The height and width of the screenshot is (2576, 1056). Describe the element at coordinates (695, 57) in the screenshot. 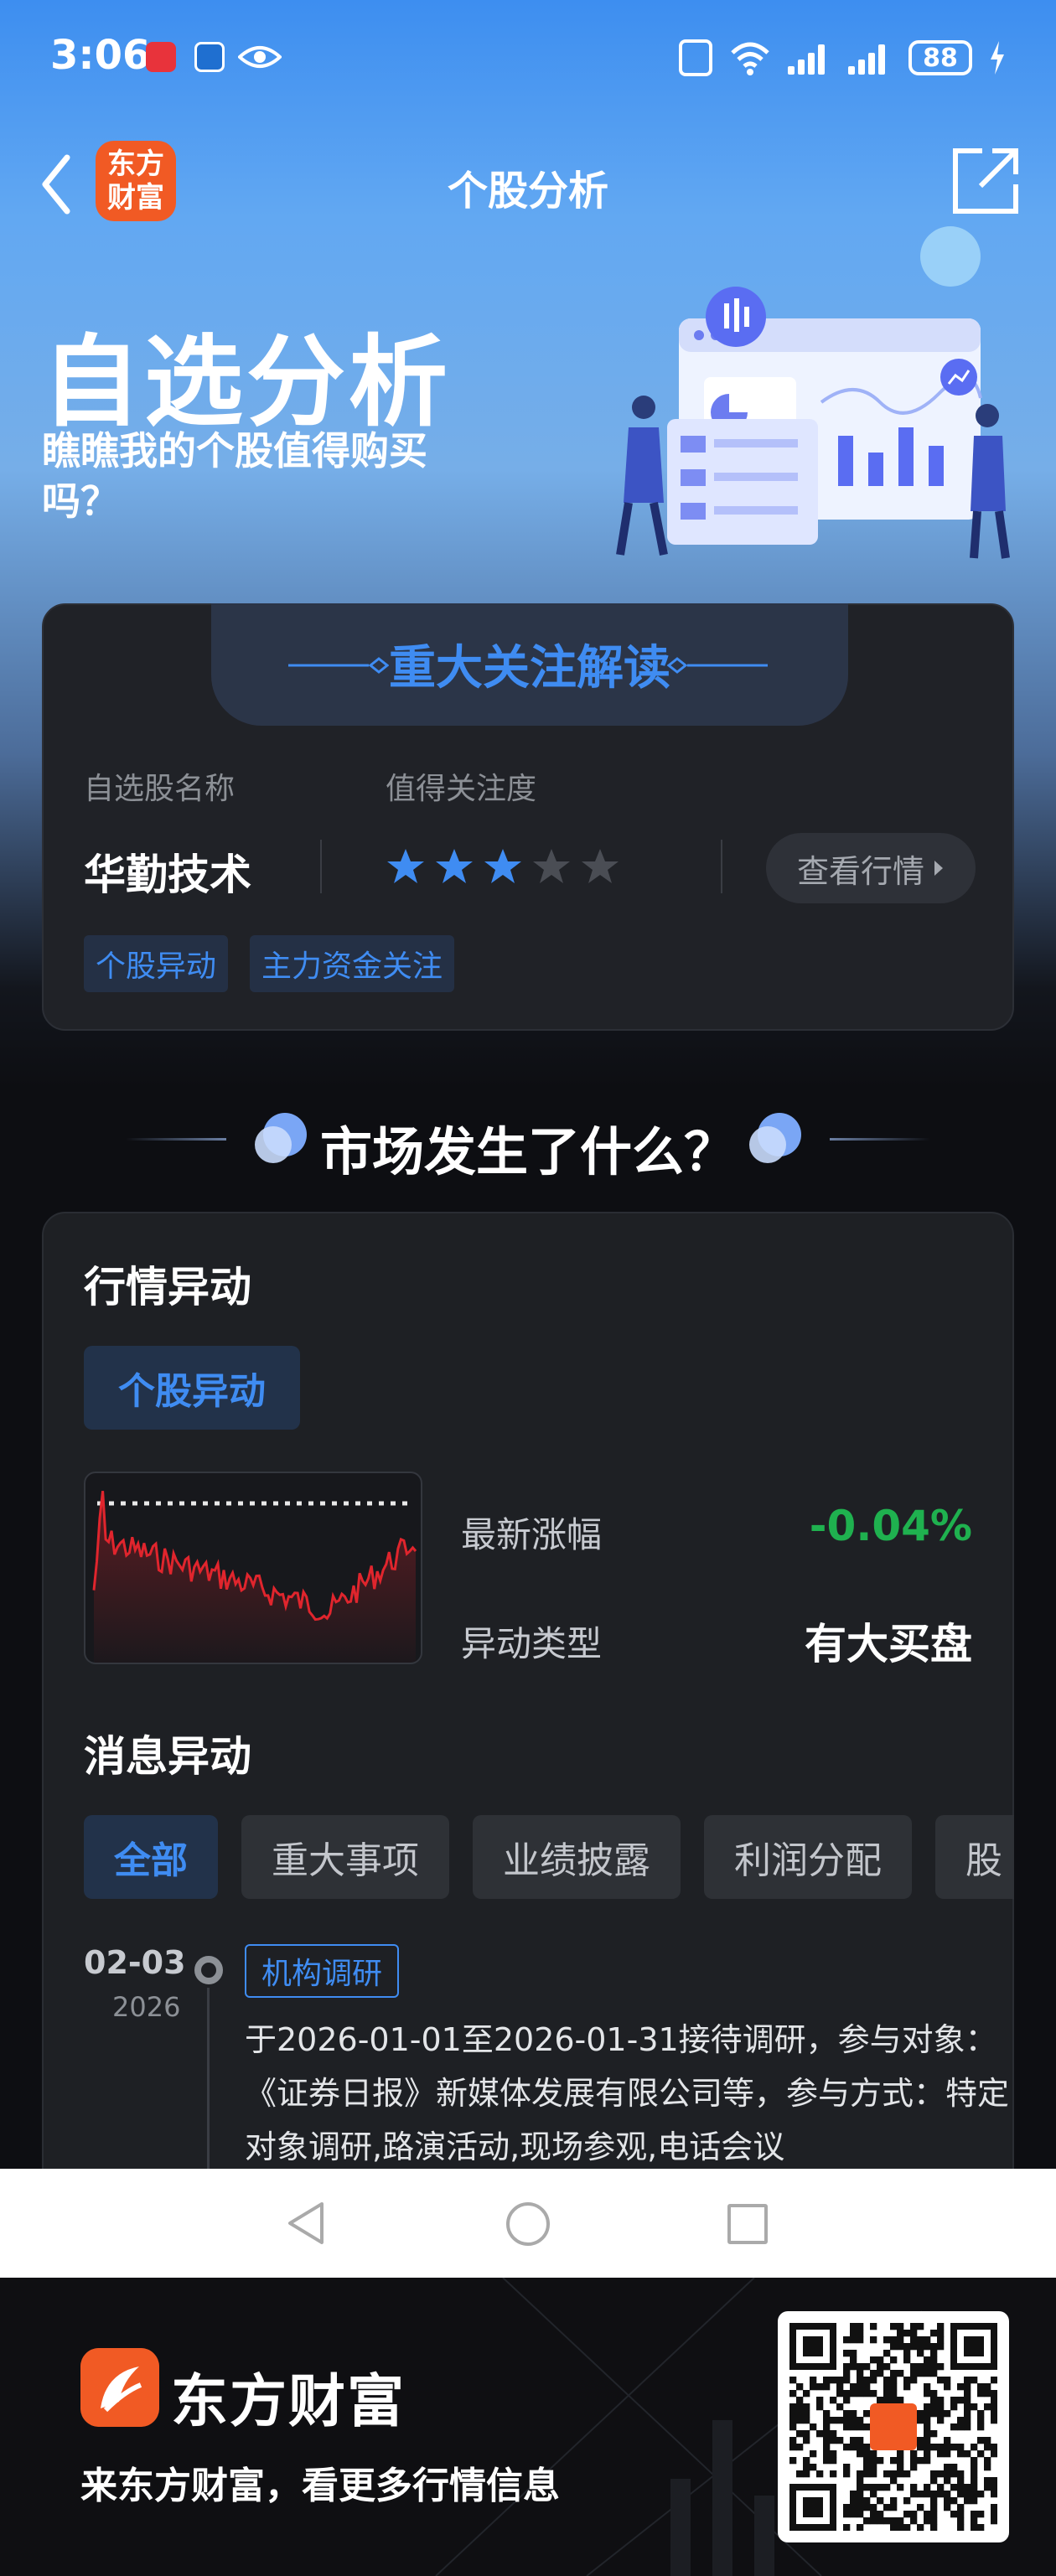

I see `nfc-icon` at that location.